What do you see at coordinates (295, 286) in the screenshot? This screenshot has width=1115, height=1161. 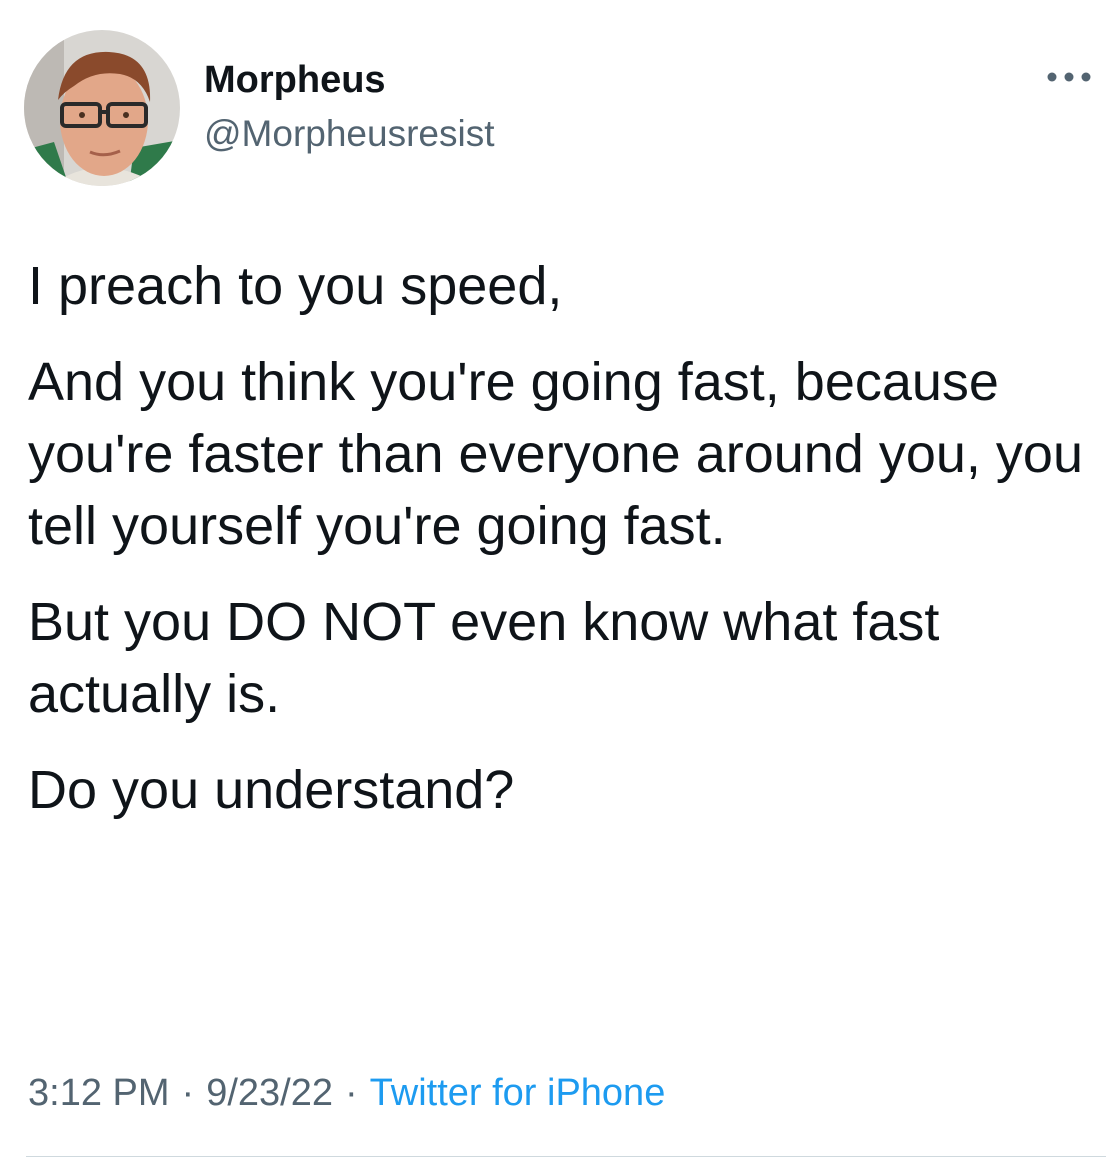 I see `tweet-paragraph: I preach to you speed,` at bounding box center [295, 286].